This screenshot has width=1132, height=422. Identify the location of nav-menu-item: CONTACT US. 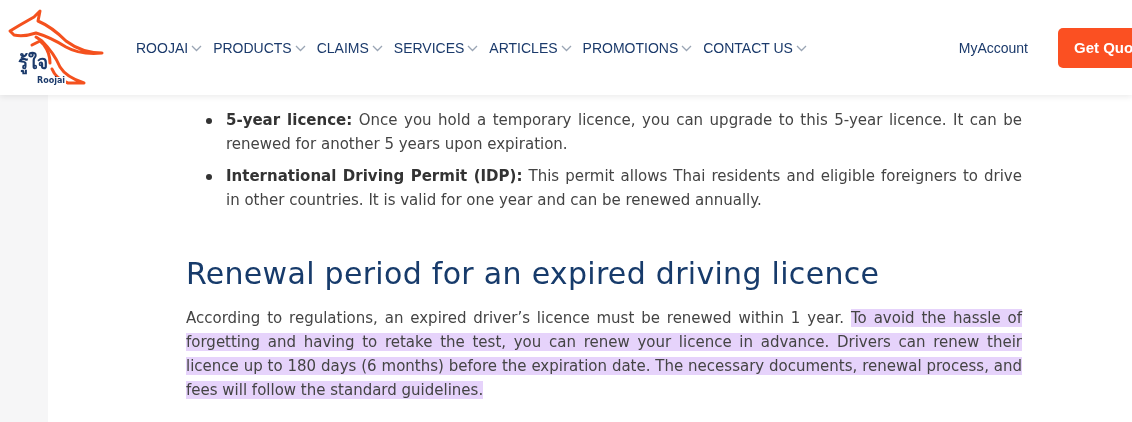
(755, 47).